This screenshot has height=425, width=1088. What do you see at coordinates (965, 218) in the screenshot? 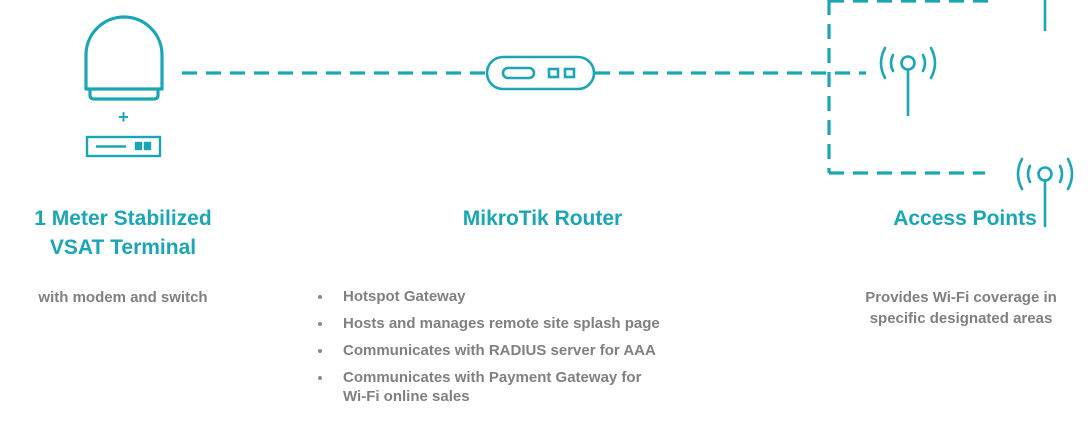
I see `access-points-title: Access Points` at bounding box center [965, 218].